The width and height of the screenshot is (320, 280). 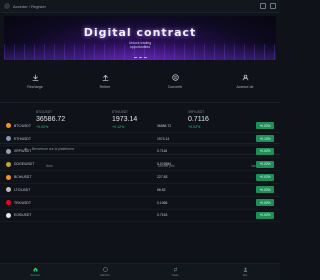 What do you see at coordinates (140, 126) in the screenshot?
I see `table-row: BTC/USDT 36586.72 +0.02%` at bounding box center [140, 126].